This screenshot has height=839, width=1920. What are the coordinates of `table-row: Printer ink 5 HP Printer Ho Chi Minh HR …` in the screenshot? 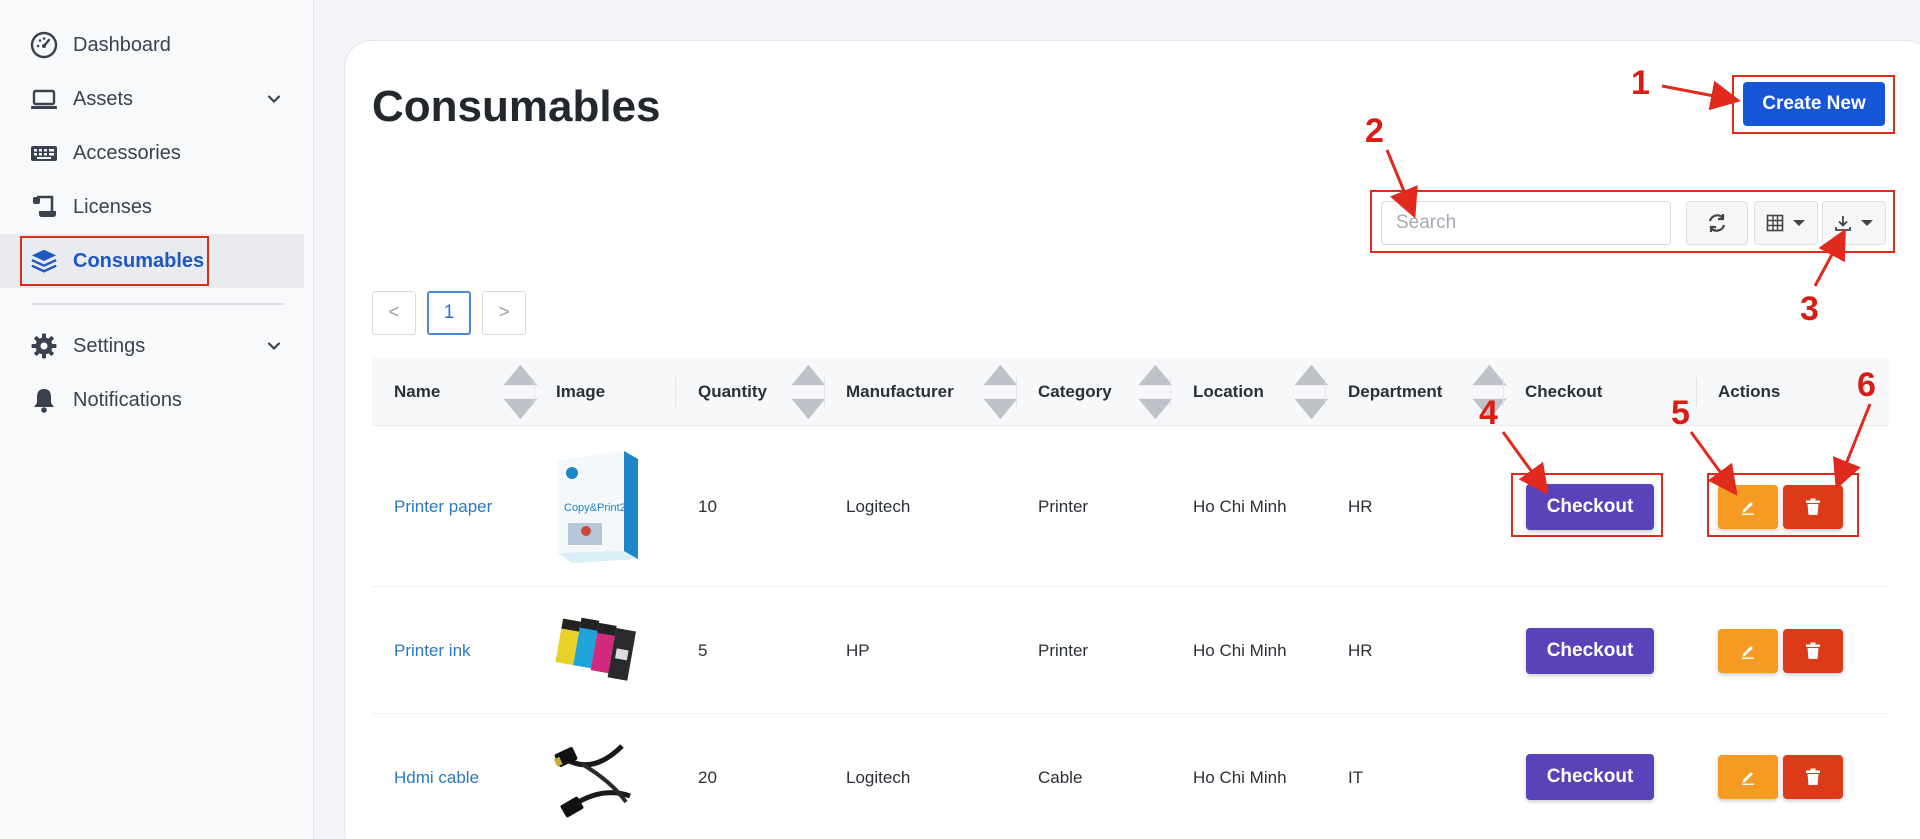 It's located at (1130, 650).